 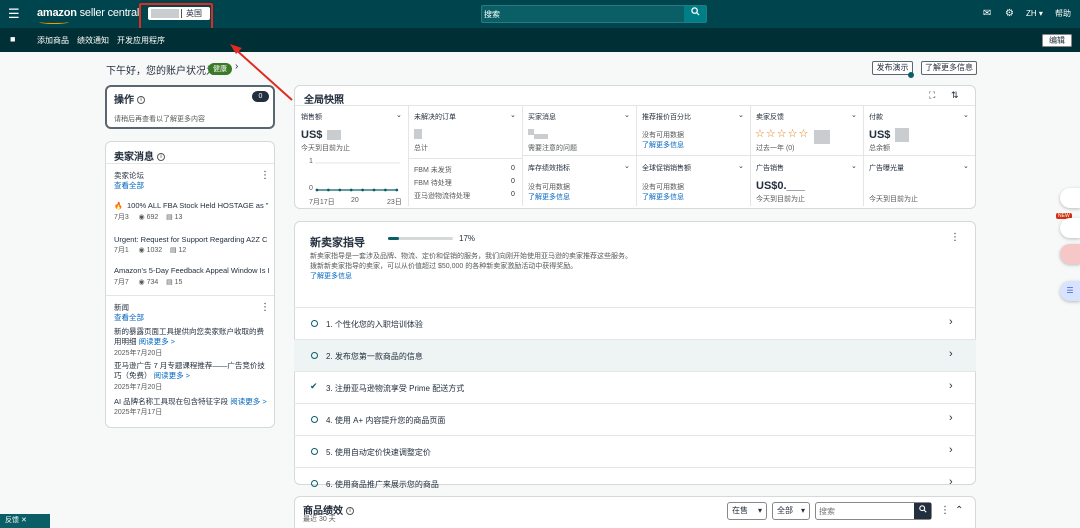 I want to click on menu-icon: ☰, so click(x=14, y=14).